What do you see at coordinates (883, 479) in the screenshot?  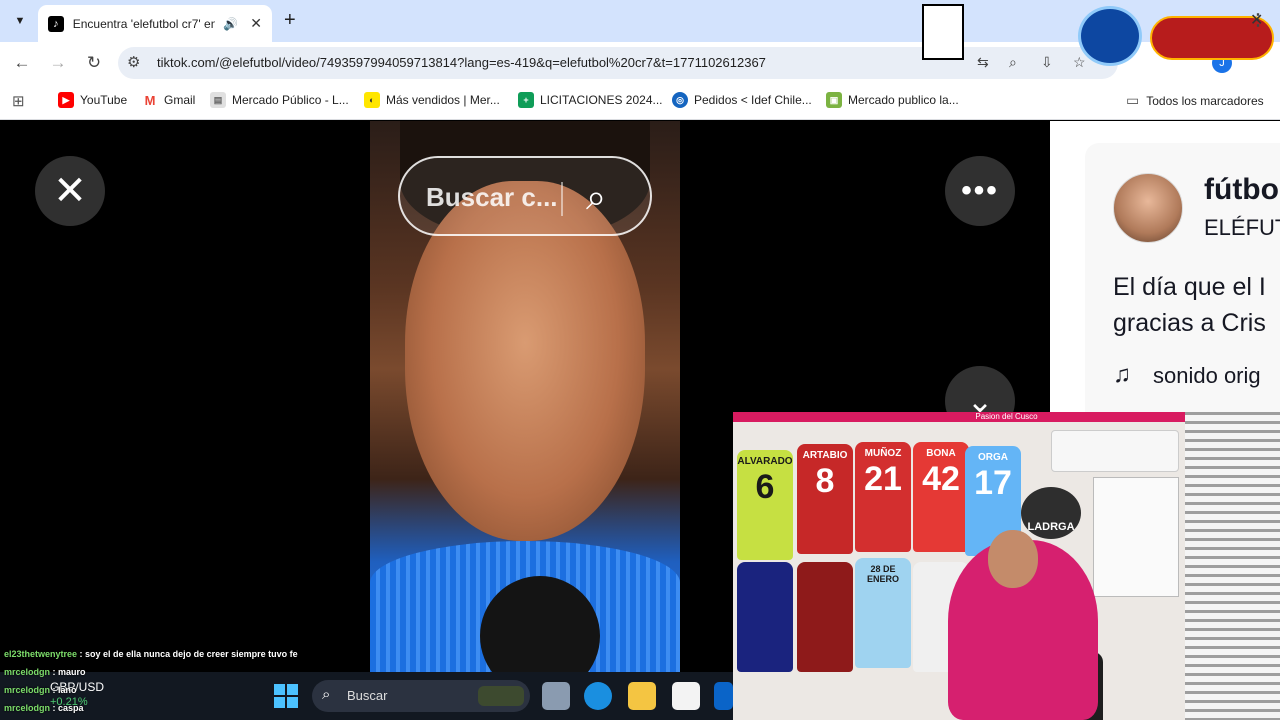 I see `jersey-number: 21` at bounding box center [883, 479].